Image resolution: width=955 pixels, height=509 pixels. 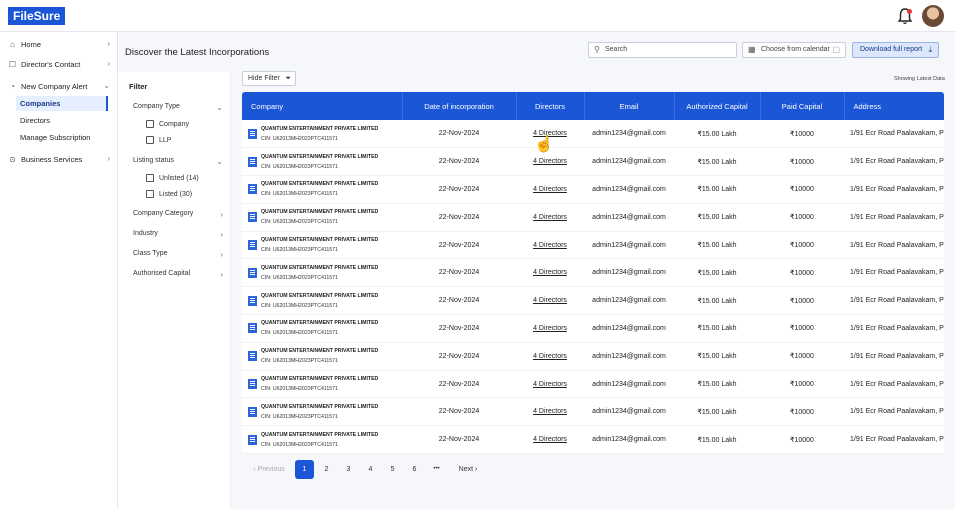 I want to click on sidebar-subitem-directors: Directors, so click(x=62, y=120).